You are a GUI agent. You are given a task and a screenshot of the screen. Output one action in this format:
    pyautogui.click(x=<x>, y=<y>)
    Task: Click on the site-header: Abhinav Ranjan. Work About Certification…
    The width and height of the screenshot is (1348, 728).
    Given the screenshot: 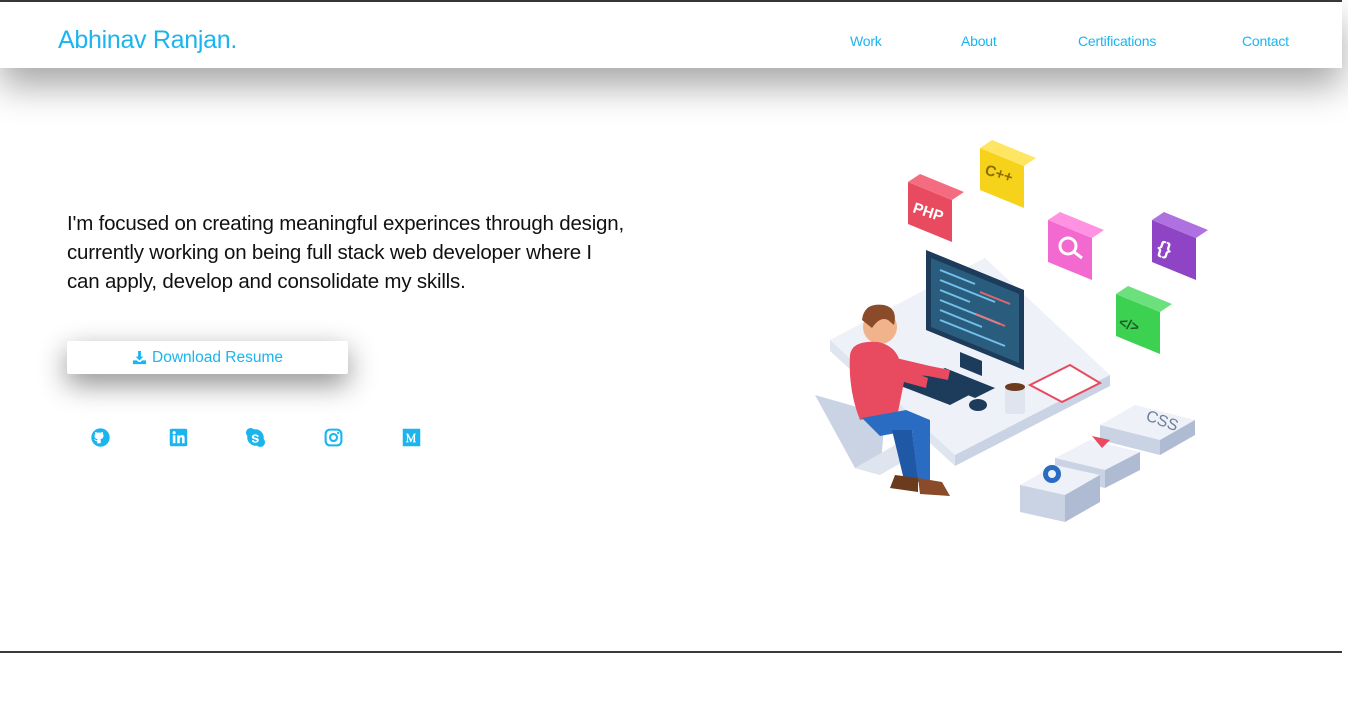 What is the action you would take?
    pyautogui.click(x=671, y=35)
    